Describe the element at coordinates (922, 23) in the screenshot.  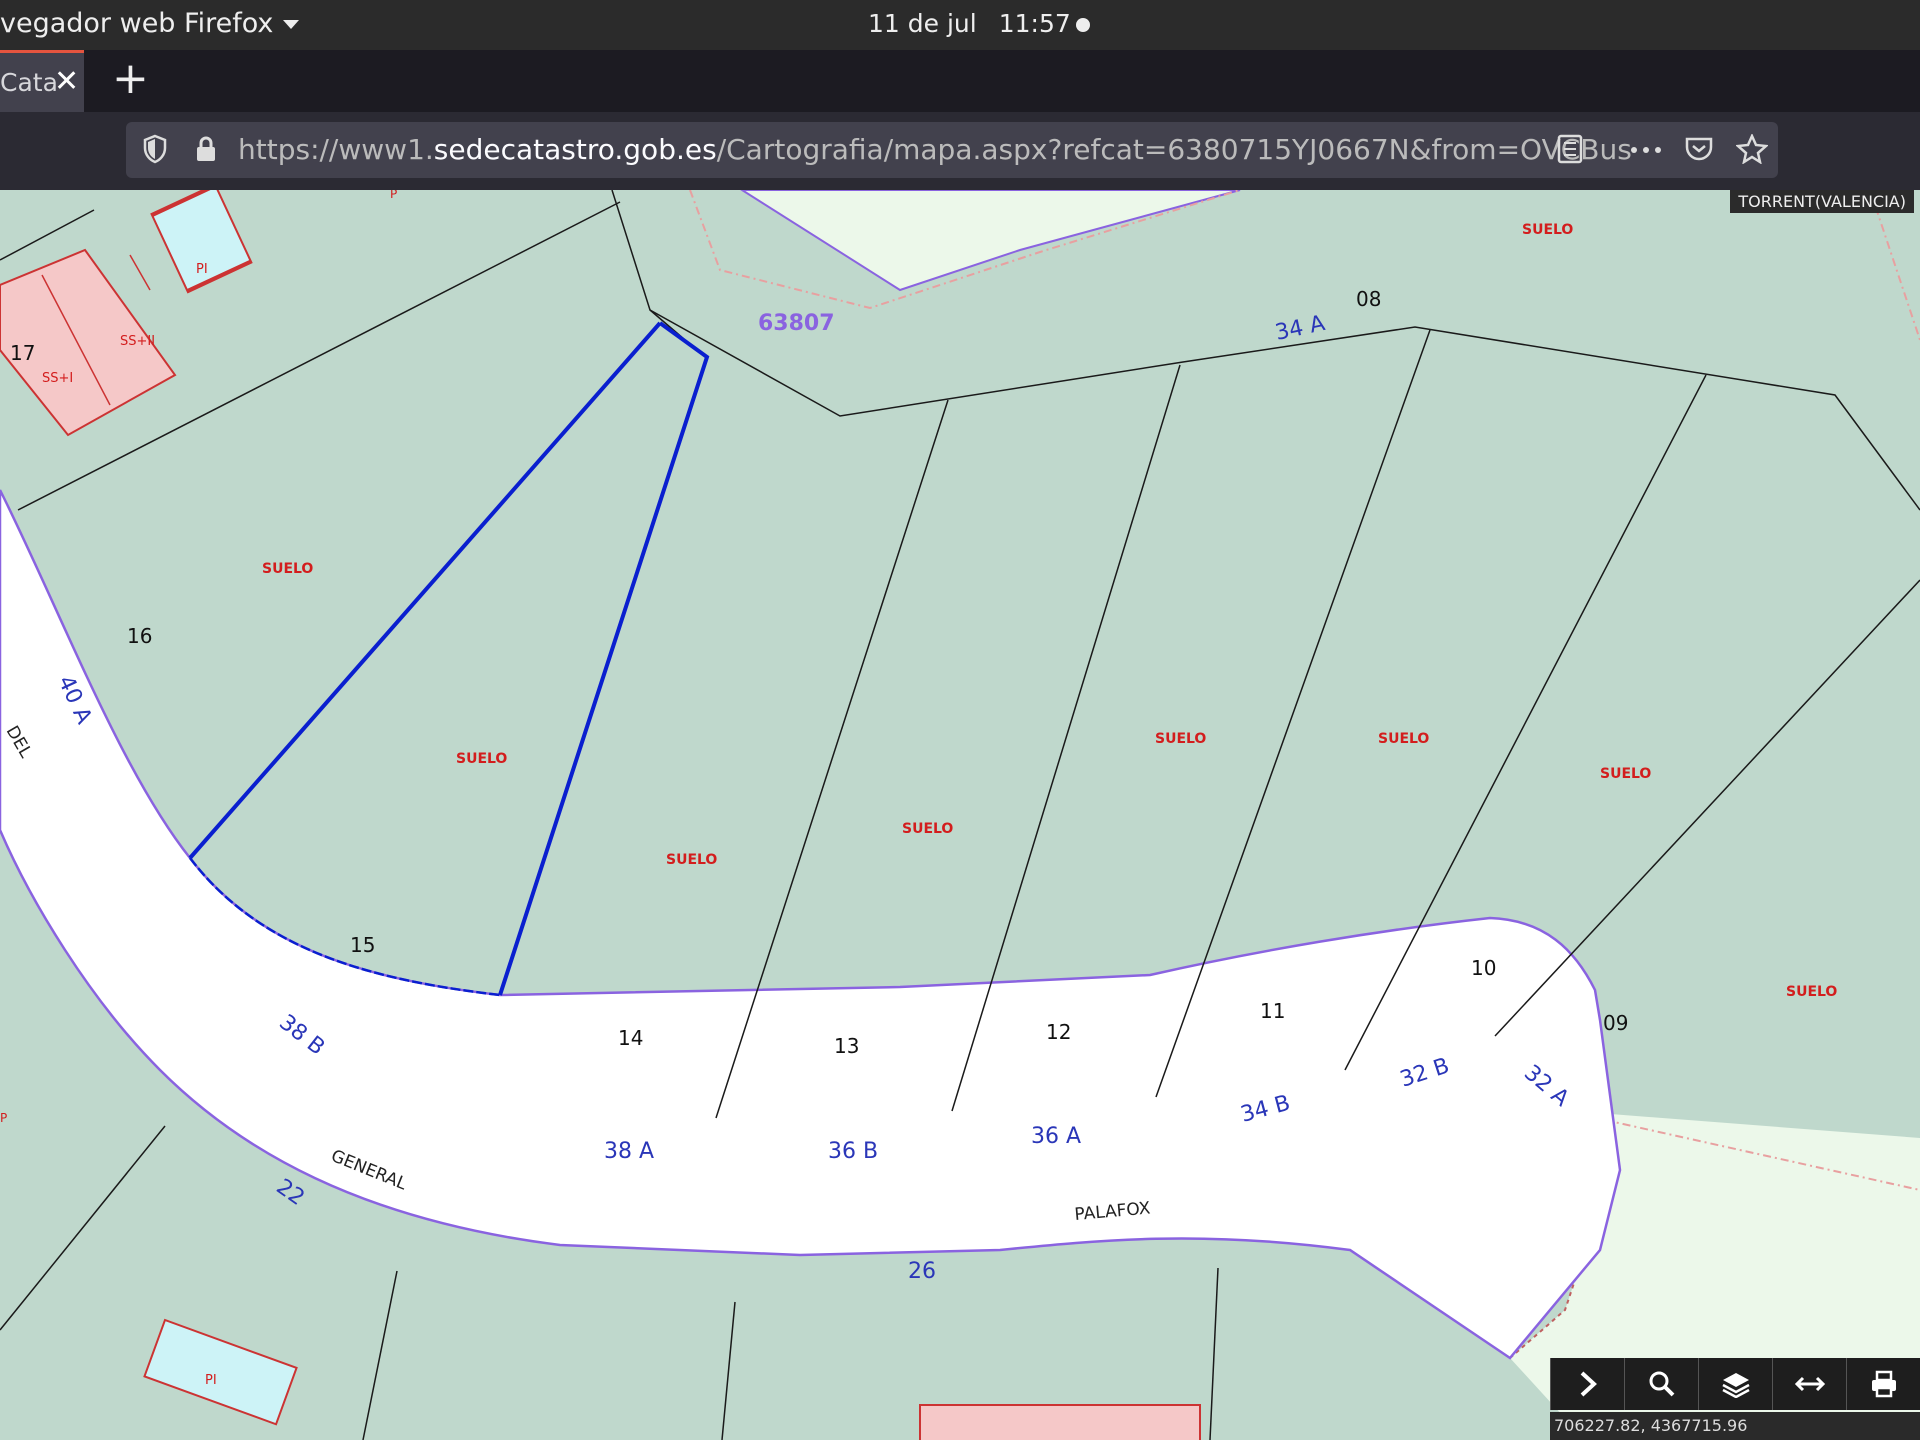
I see `clock-date: 11 de jul` at that location.